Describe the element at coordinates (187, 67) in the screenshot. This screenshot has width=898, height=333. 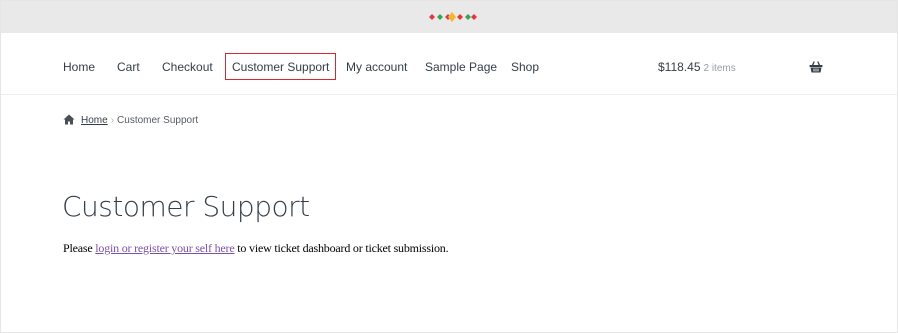
I see `nav-item-checkout: Checkout` at that location.